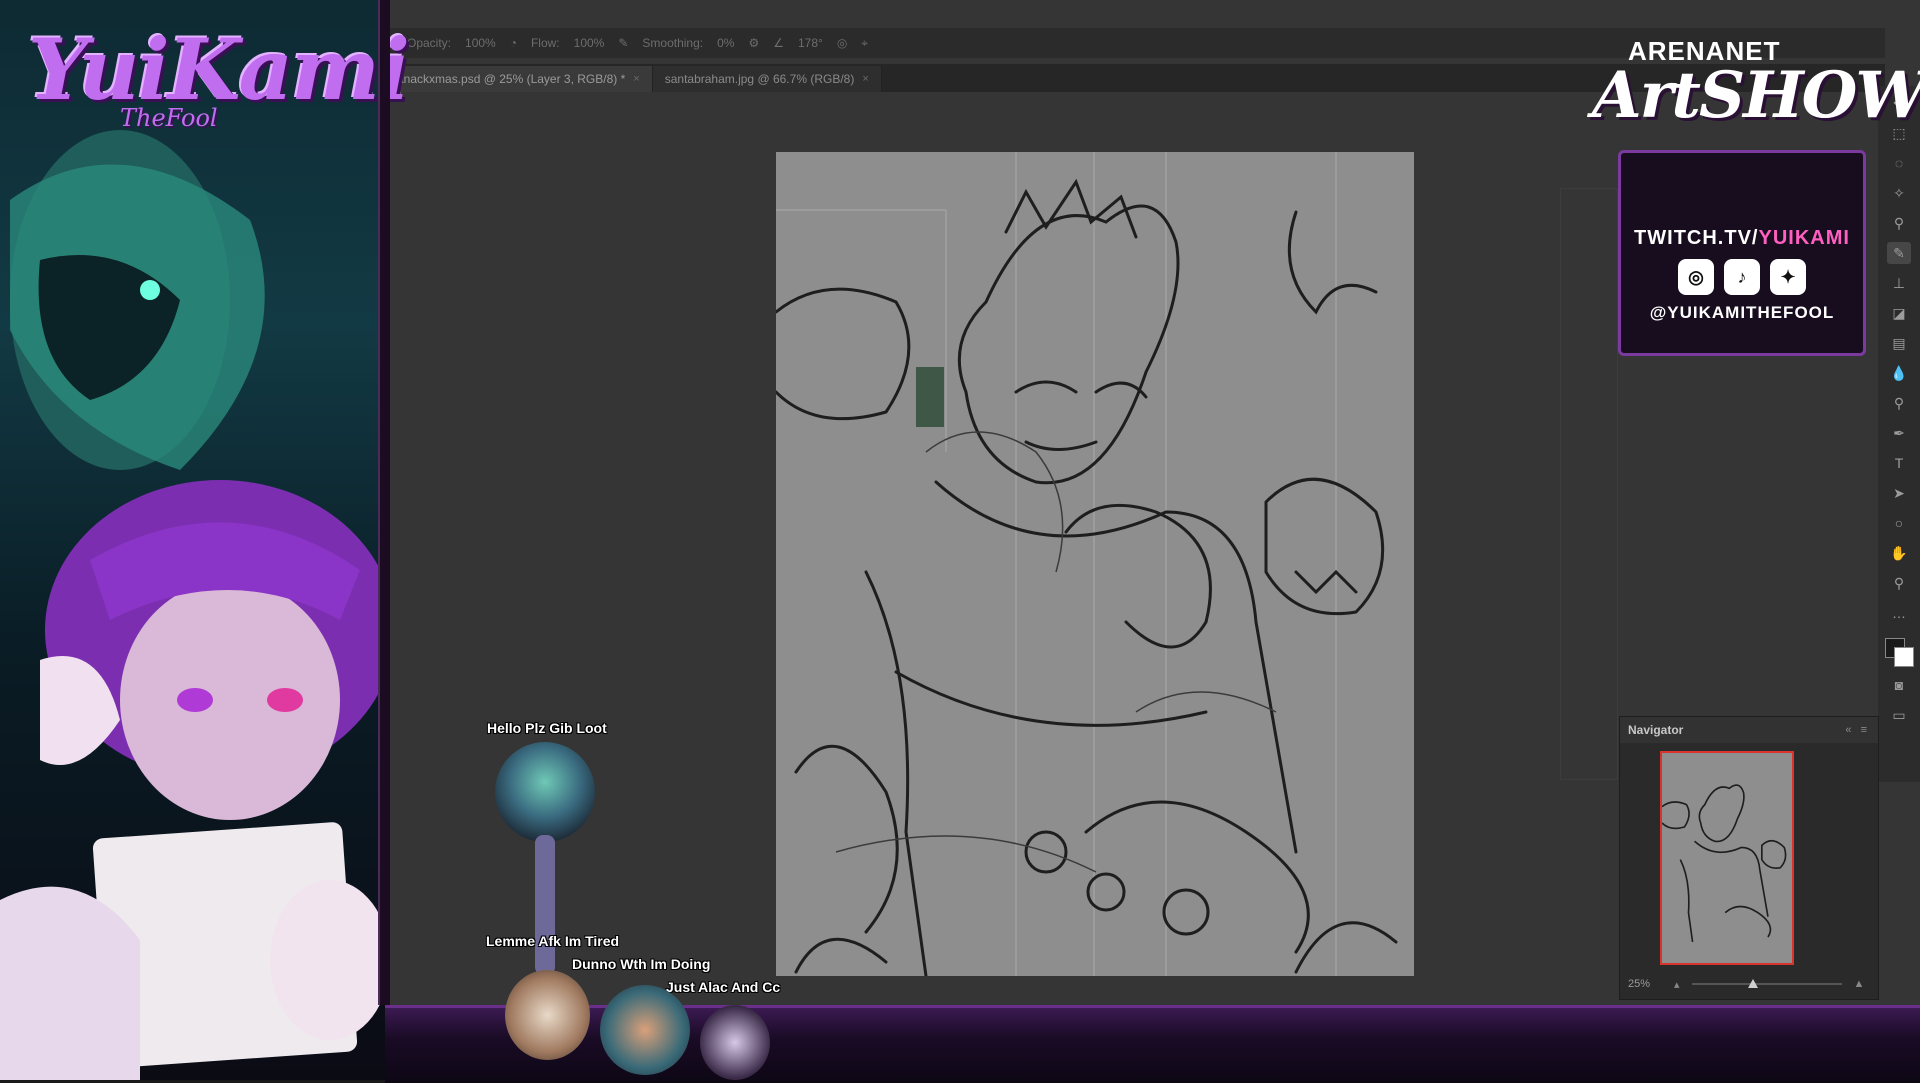  What do you see at coordinates (1899, 553) in the screenshot?
I see `hand-tool-icon: ✋` at bounding box center [1899, 553].